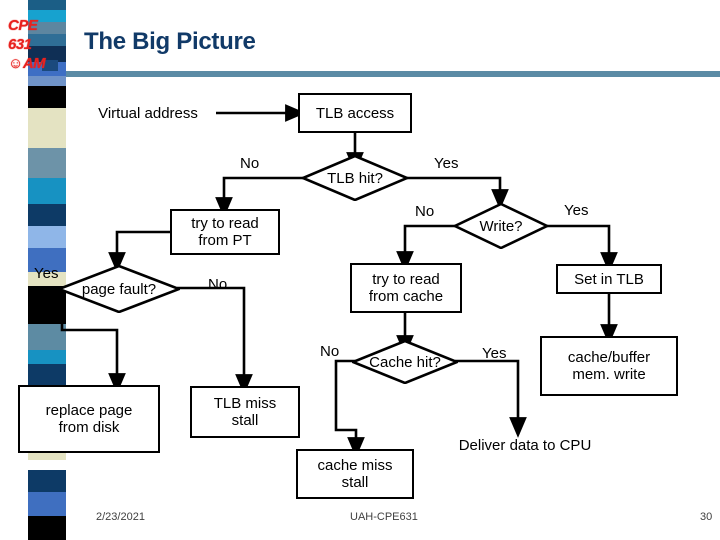  What do you see at coordinates (706, 517) in the screenshot?
I see `footer-page-number: 30` at bounding box center [706, 517].